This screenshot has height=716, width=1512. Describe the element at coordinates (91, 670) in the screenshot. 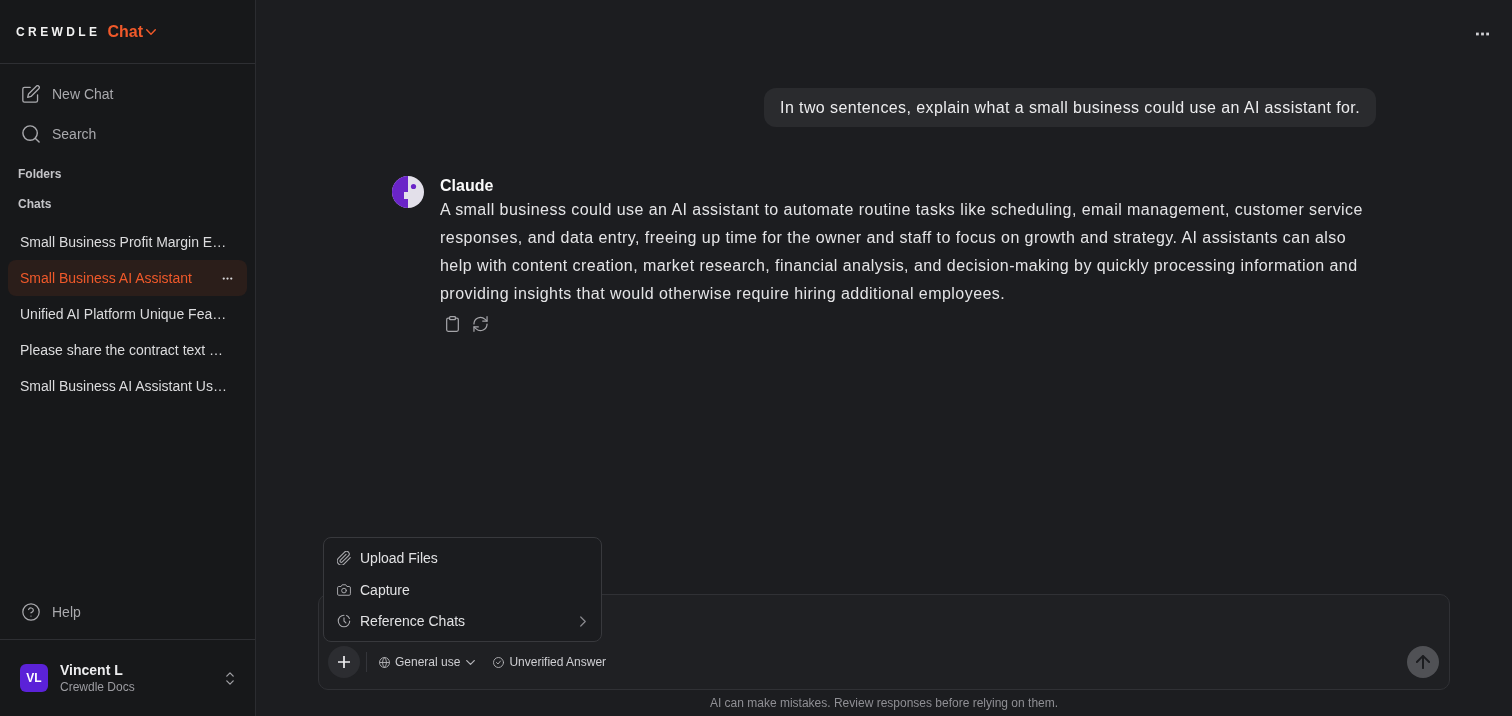

I see `user-name: Vincent L` at that location.